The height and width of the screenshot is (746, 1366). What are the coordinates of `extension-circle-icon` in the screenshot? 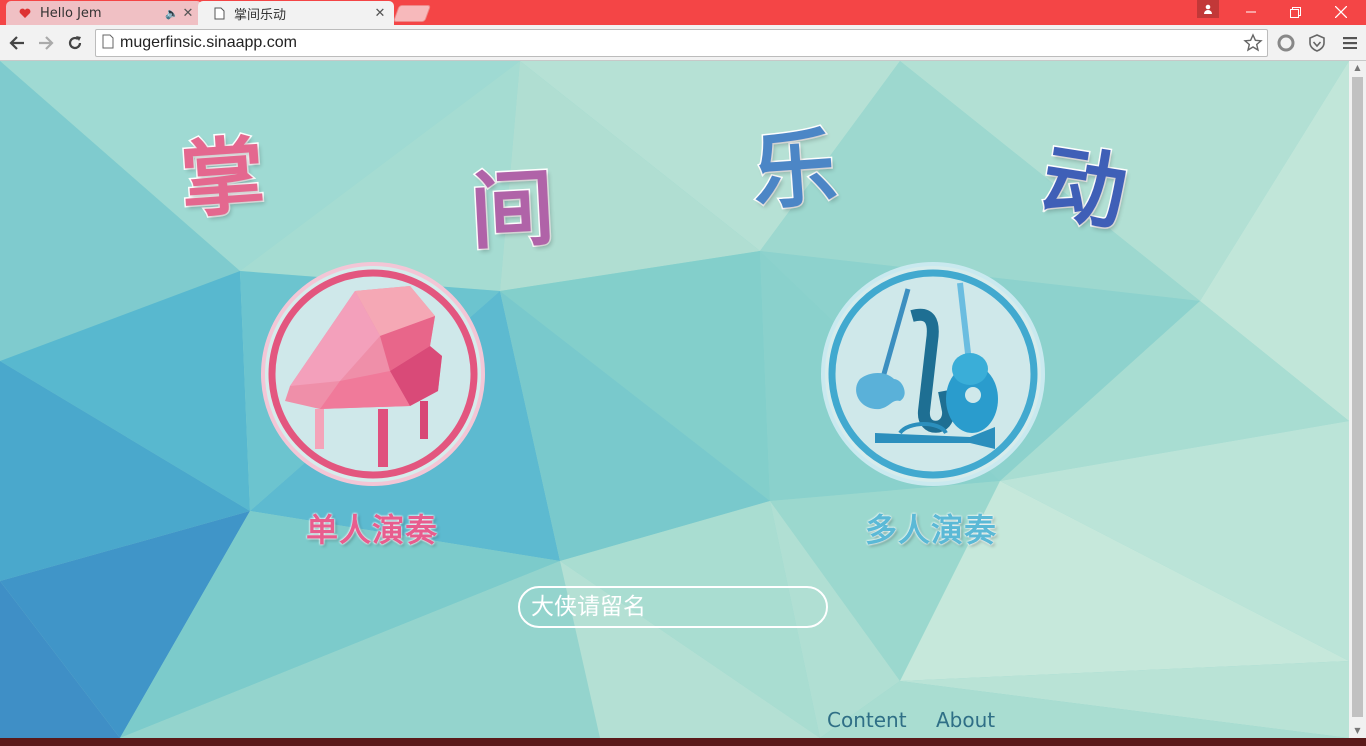 It's located at (1286, 43).